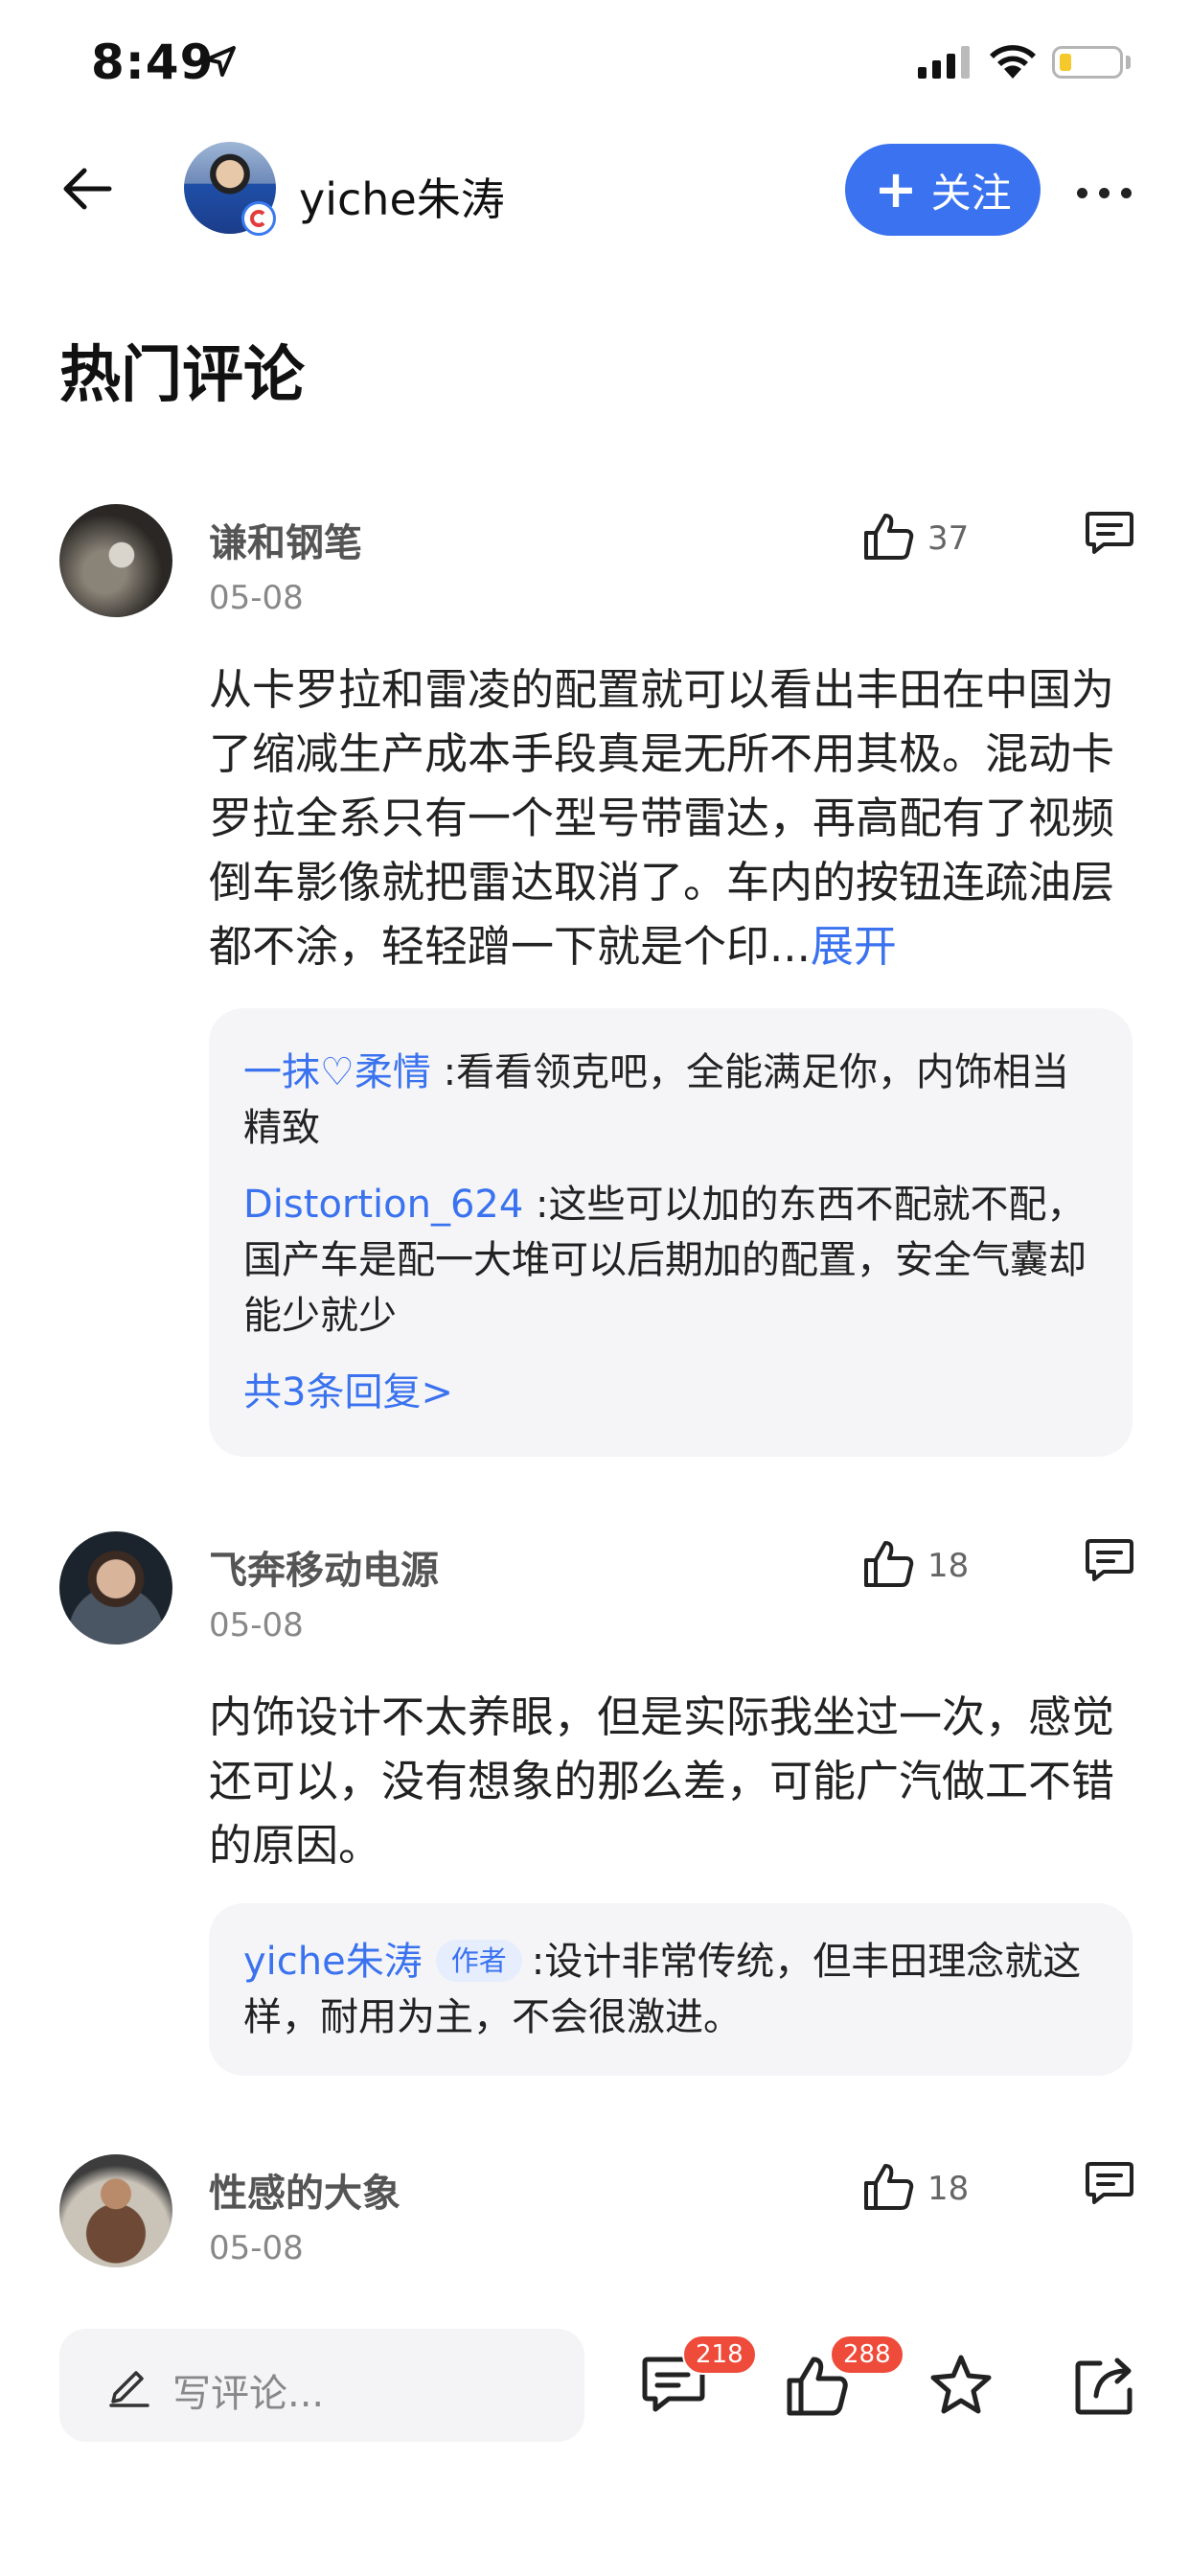 This screenshot has height=2576, width=1190. What do you see at coordinates (896, 189) in the screenshot?
I see `plus-icon: +` at bounding box center [896, 189].